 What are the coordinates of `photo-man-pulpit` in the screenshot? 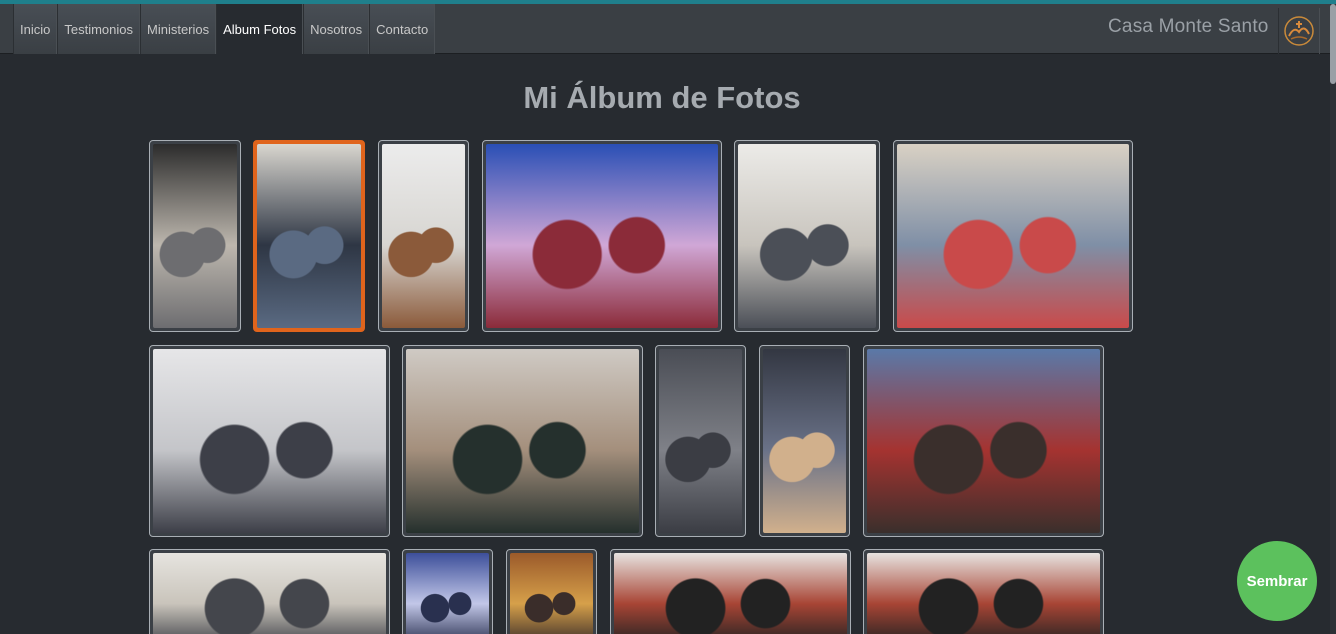 It's located at (423, 236).